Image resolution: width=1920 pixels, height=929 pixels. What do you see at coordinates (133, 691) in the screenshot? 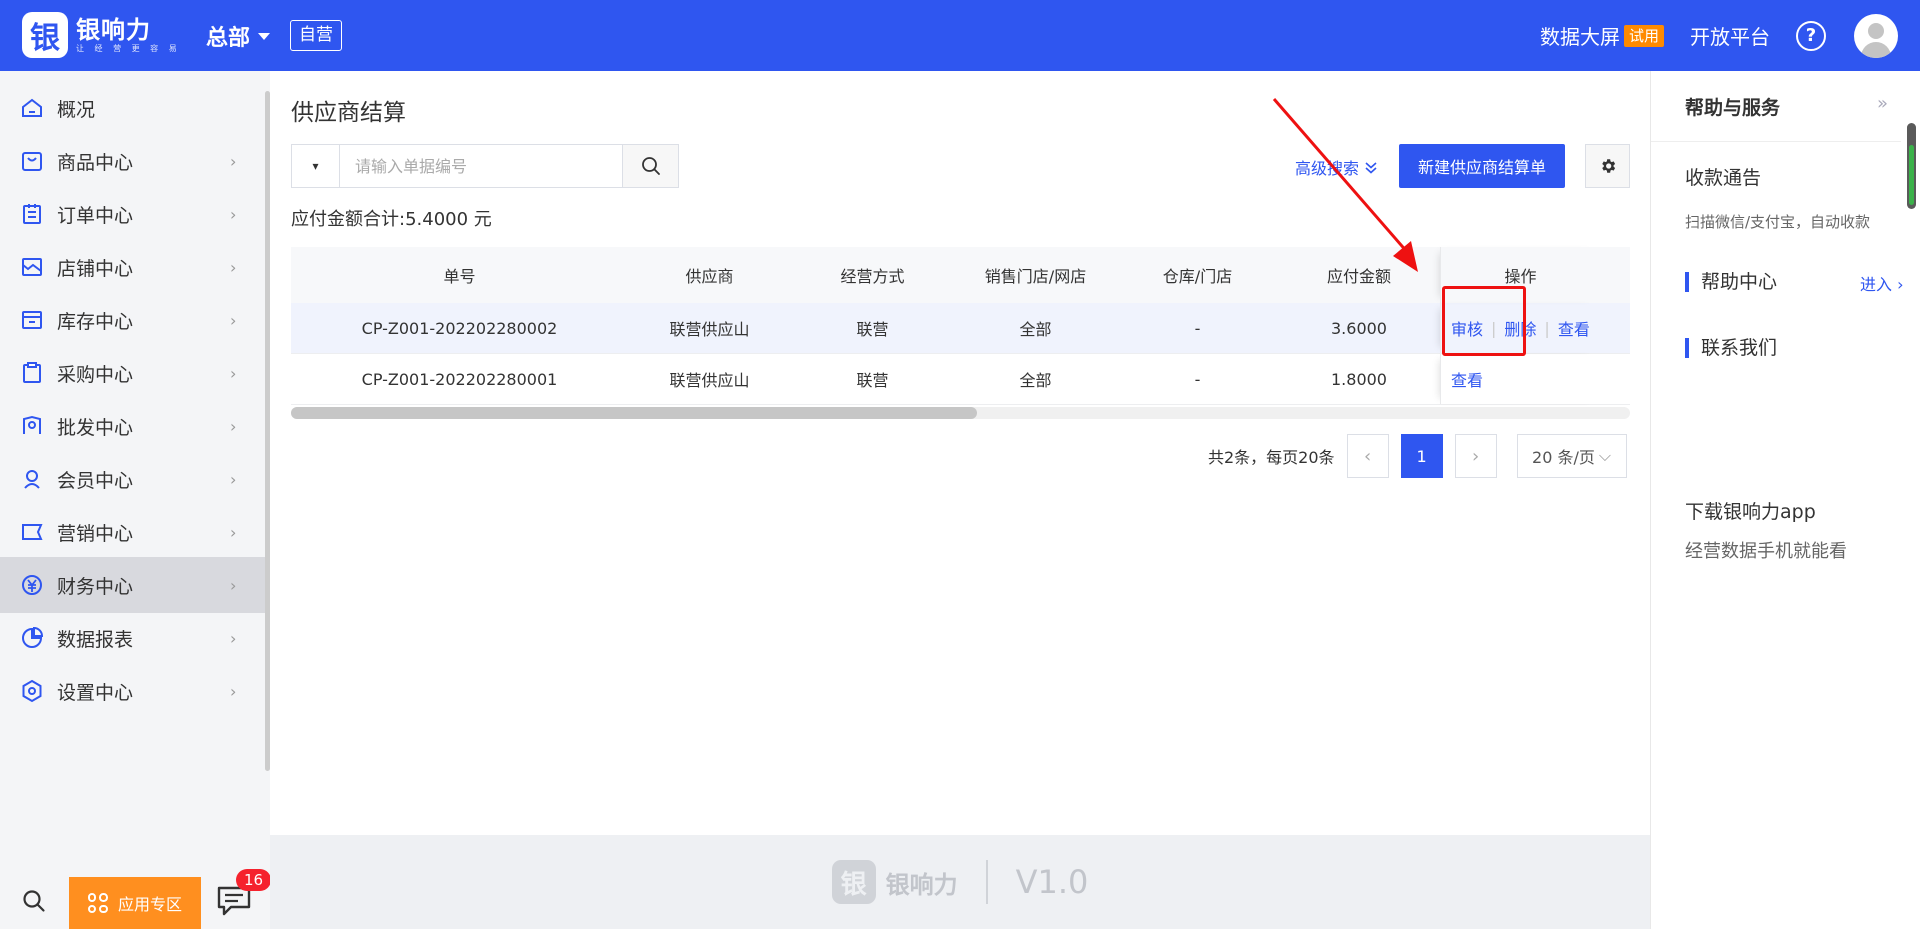
I see `sidebar-item-settings: 设置中心 ›` at bounding box center [133, 691].